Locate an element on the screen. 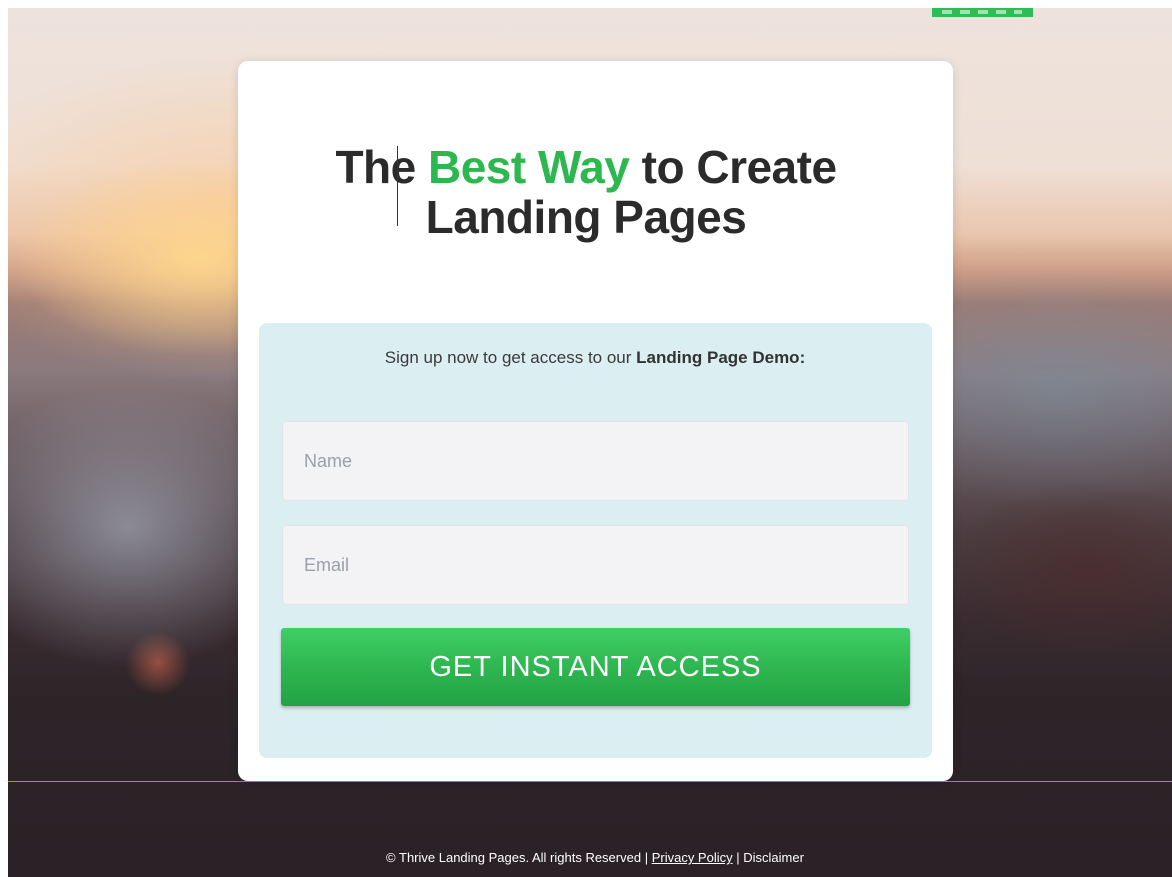  headline-suffix: to Create is located at coordinates (739, 167).